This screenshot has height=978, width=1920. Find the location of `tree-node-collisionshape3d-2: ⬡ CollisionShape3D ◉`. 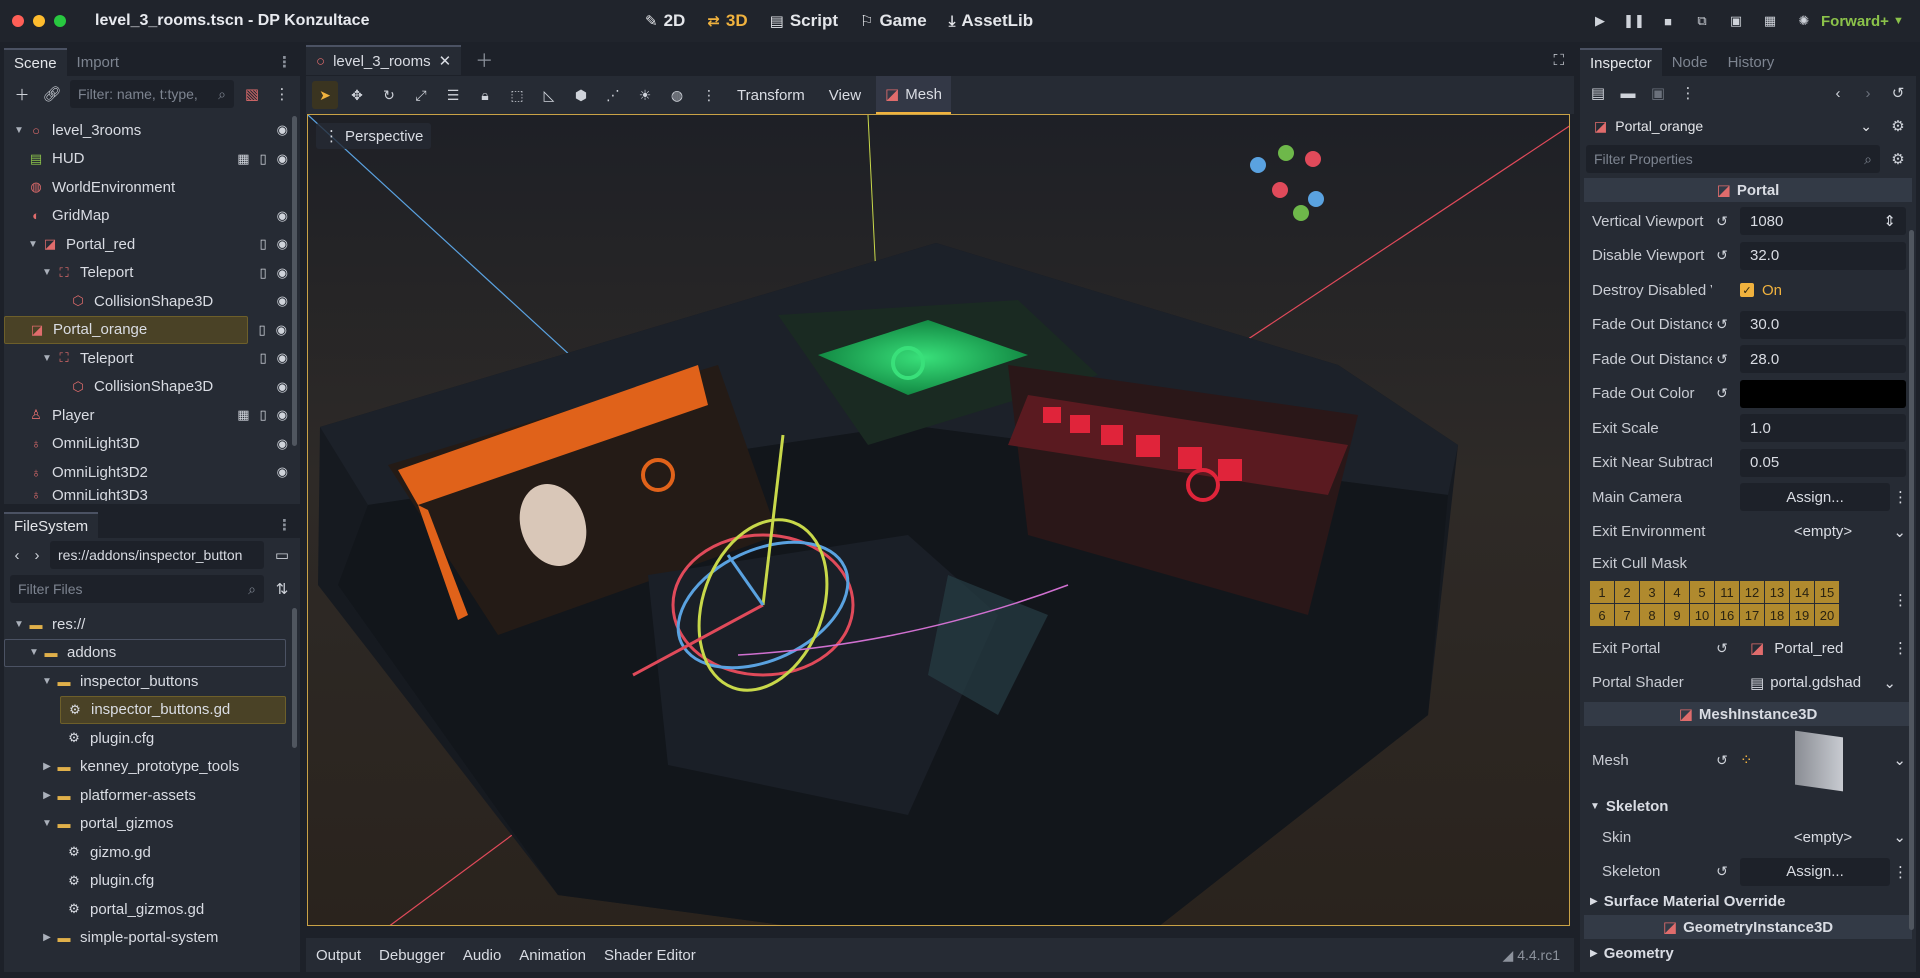

tree-node-collisionshape3d-2: ⬡ CollisionShape3D ◉ is located at coordinates (152, 387).